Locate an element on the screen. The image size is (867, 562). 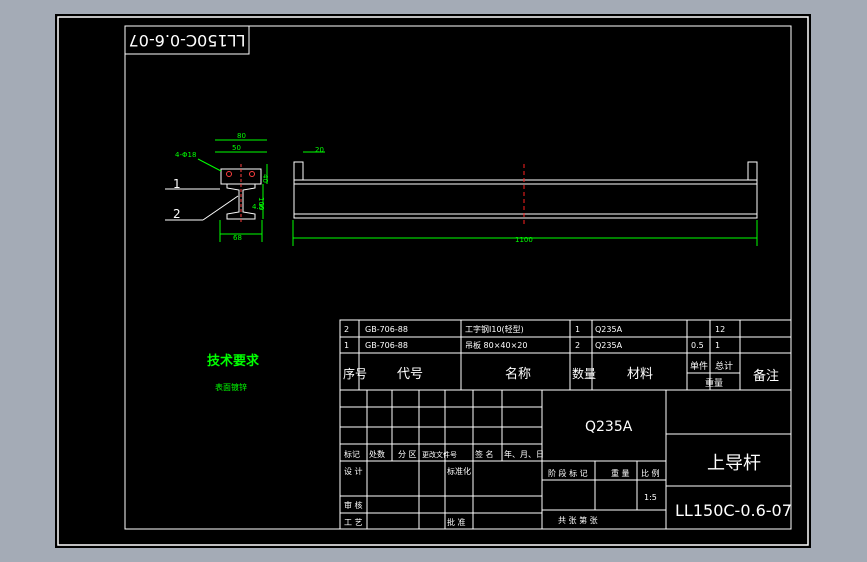
tech-req-title: 技术要求 is located at coordinates (233, 361).